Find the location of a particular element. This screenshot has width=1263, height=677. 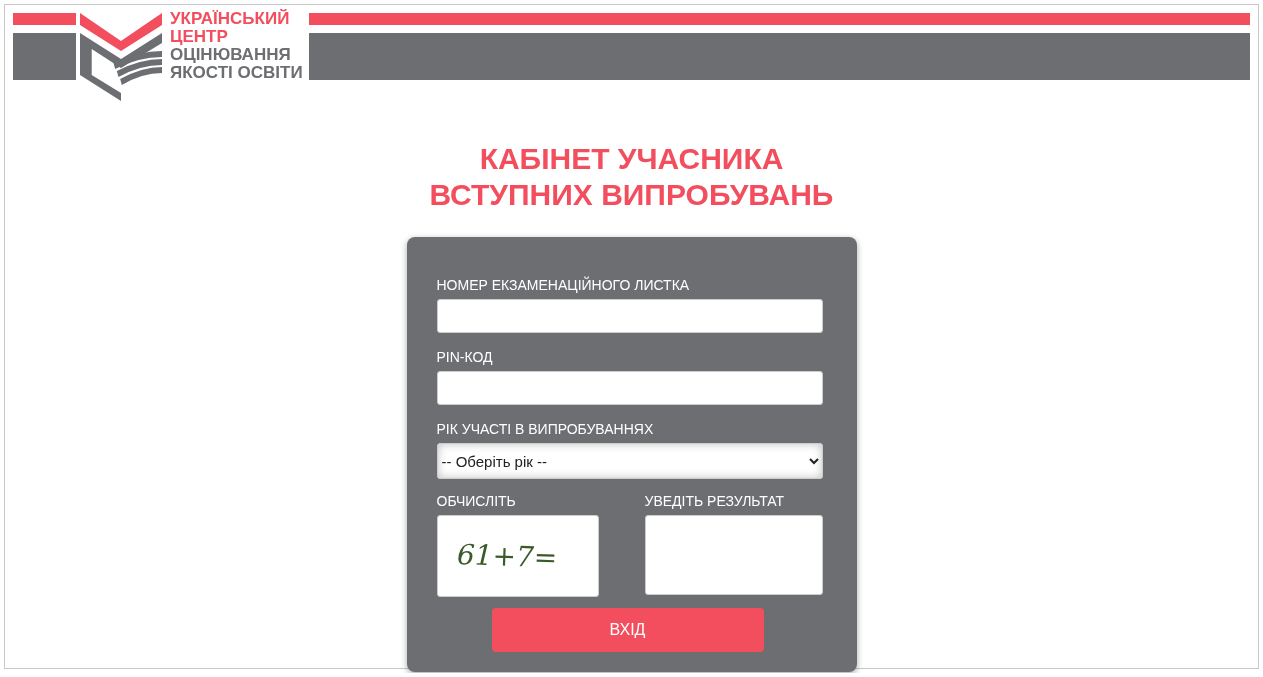

field-label: НОМЕР ЕКЗАМЕНАЦІЙНОГО ЛИСТКА is located at coordinates (563, 285).